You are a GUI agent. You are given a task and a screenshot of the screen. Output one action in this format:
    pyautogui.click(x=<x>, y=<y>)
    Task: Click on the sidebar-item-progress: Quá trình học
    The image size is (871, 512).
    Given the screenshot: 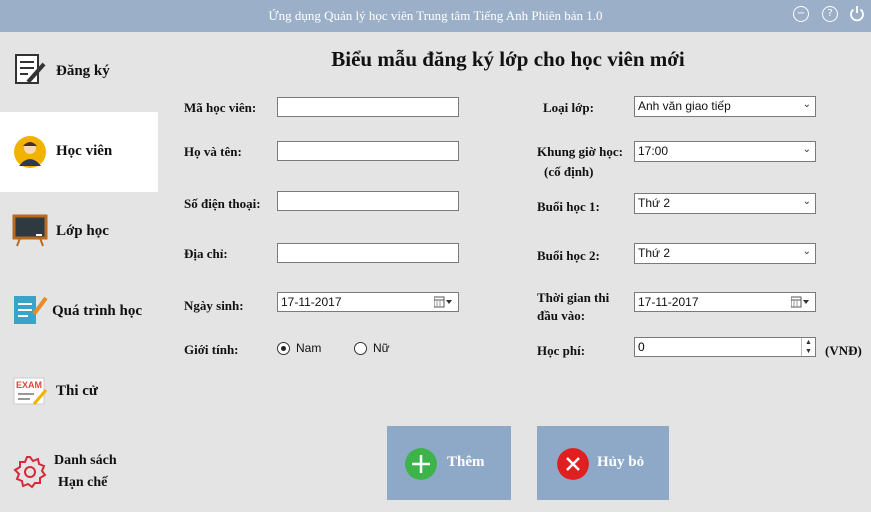 What is the action you would take?
    pyautogui.click(x=79, y=312)
    